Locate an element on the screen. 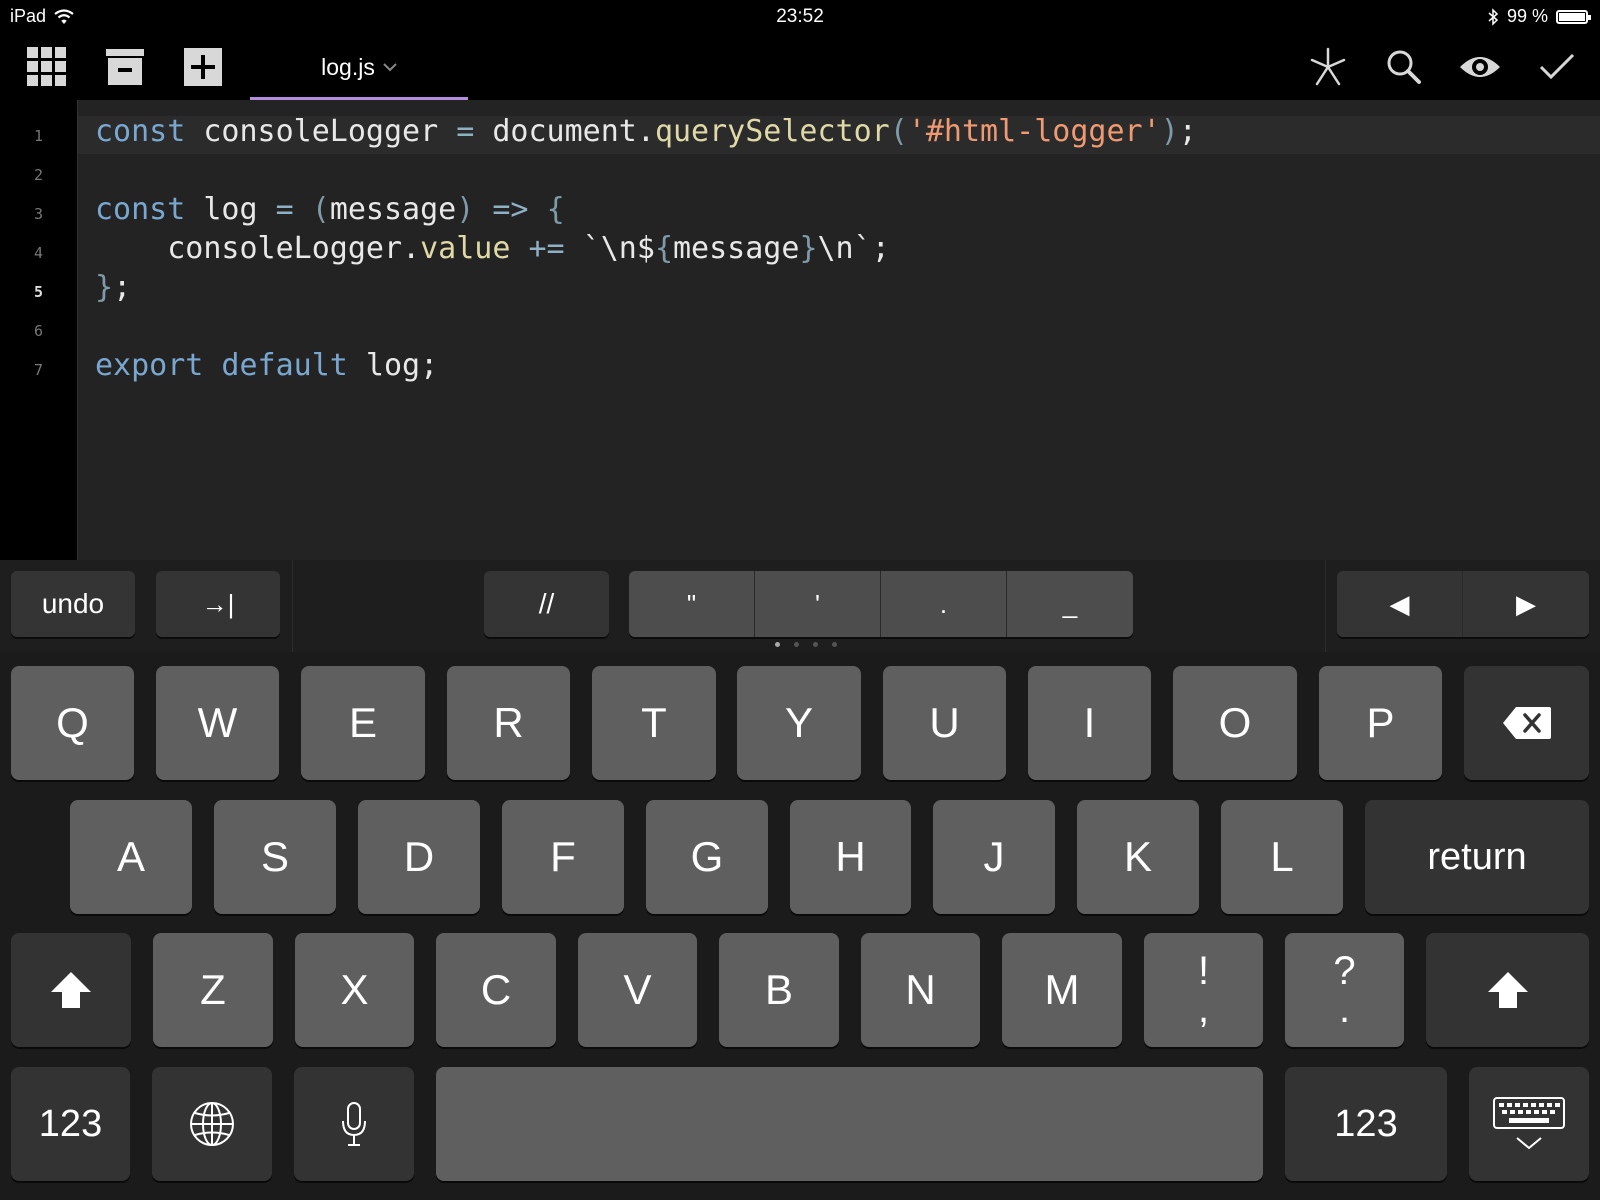 This screenshot has width=1600, height=1200. archive-icon is located at coordinates (125, 67).